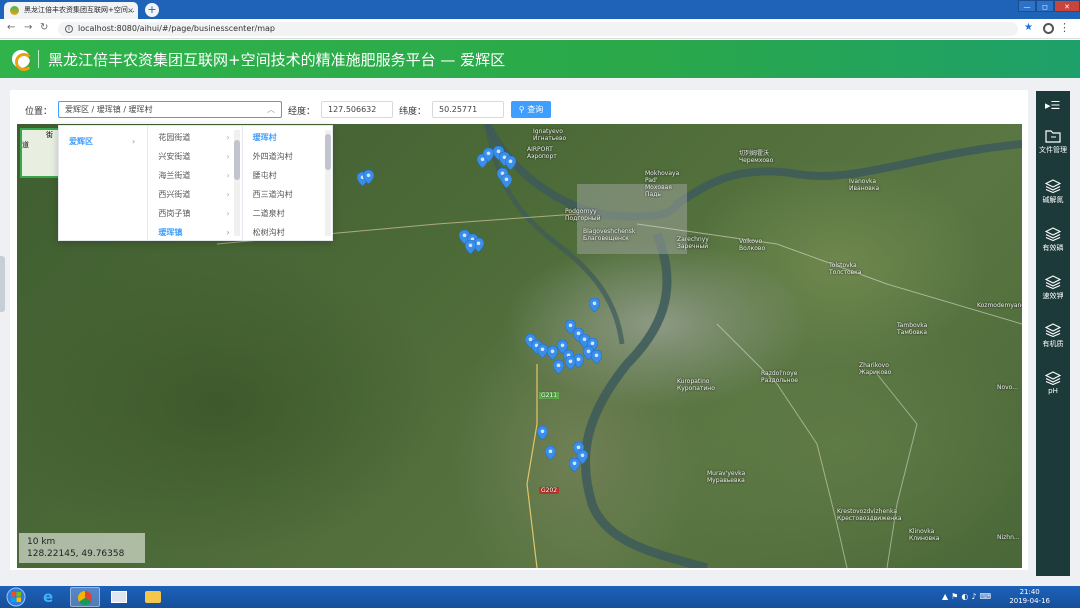 This screenshot has width=1080, height=608. I want to click on sidebar-tool-label: 碱解氮, so click(1053, 200).